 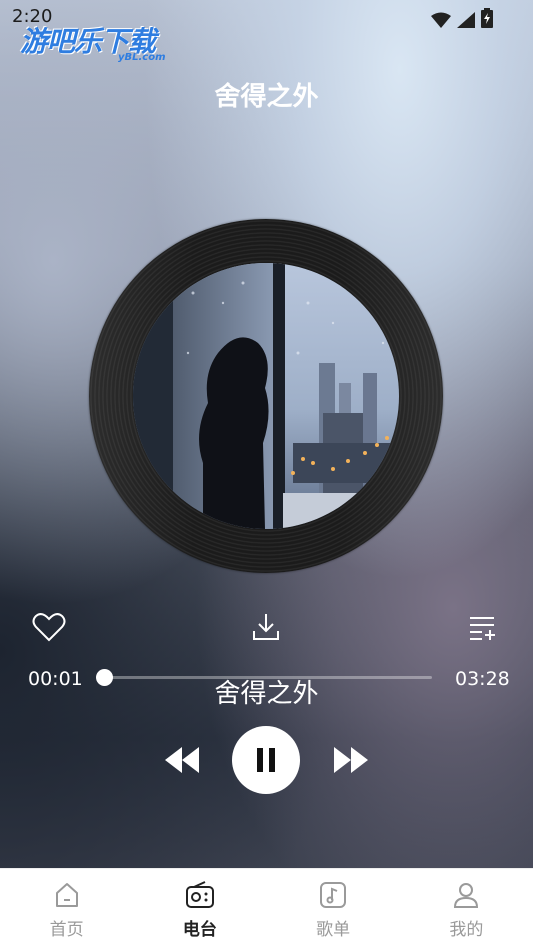 I want to click on current-lyric: 舍得之外, so click(x=266, y=694).